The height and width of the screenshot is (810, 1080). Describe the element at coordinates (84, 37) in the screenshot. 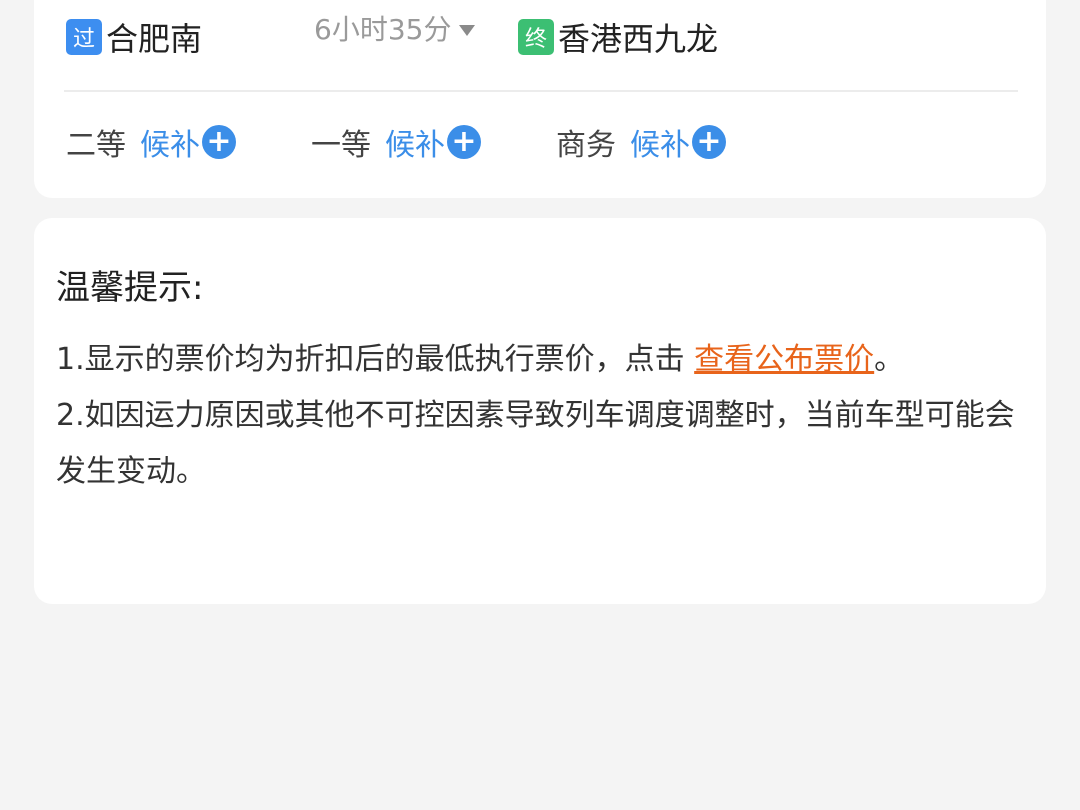

I see `pass-tag: 过` at that location.